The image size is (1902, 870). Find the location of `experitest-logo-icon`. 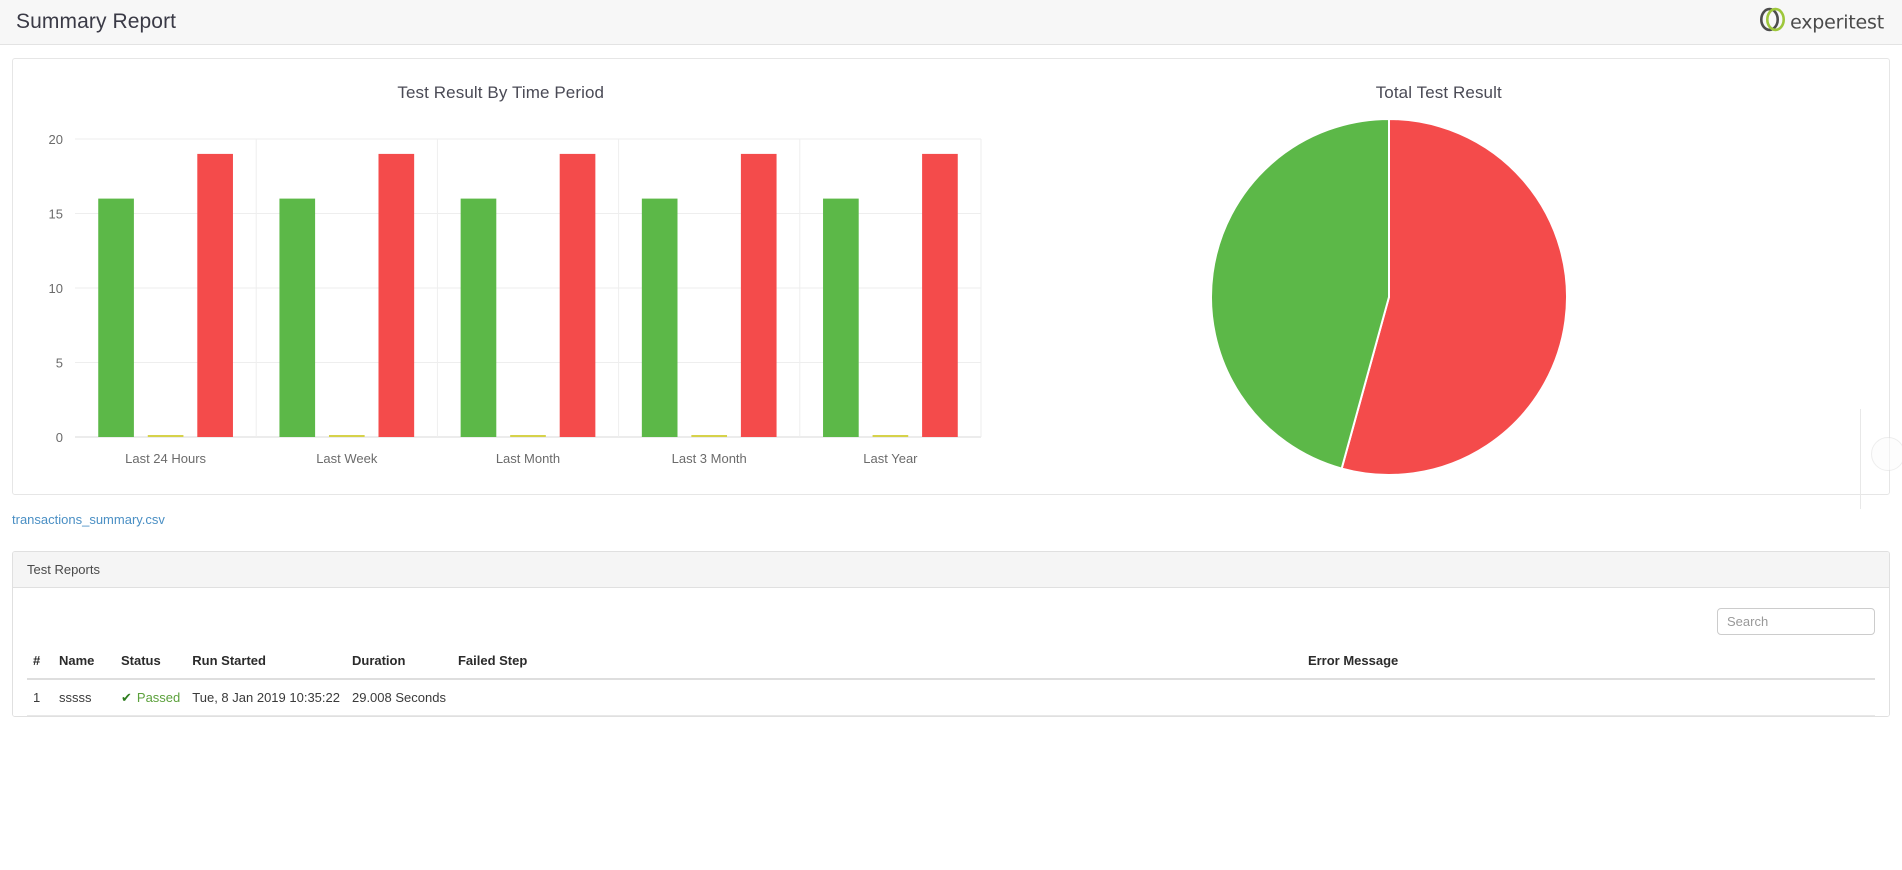

experitest-logo-icon is located at coordinates (1773, 22).